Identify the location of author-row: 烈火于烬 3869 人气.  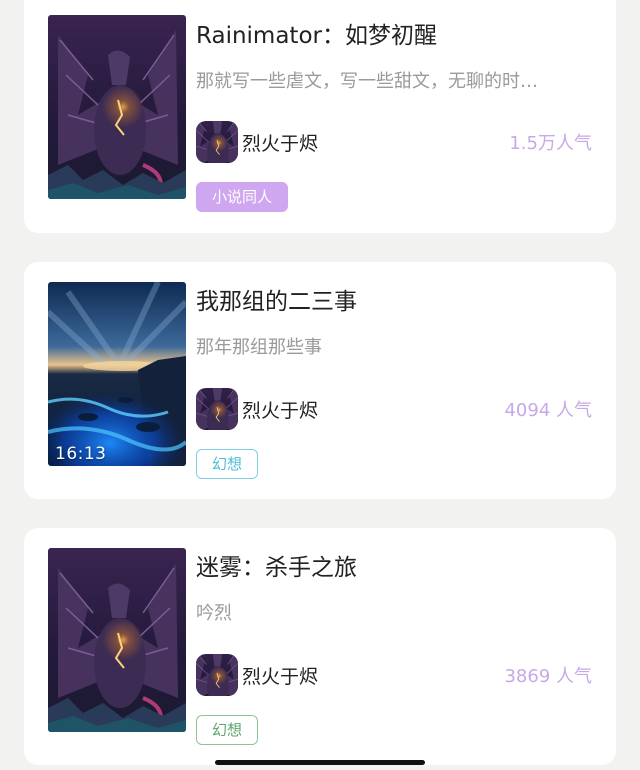
(394, 675).